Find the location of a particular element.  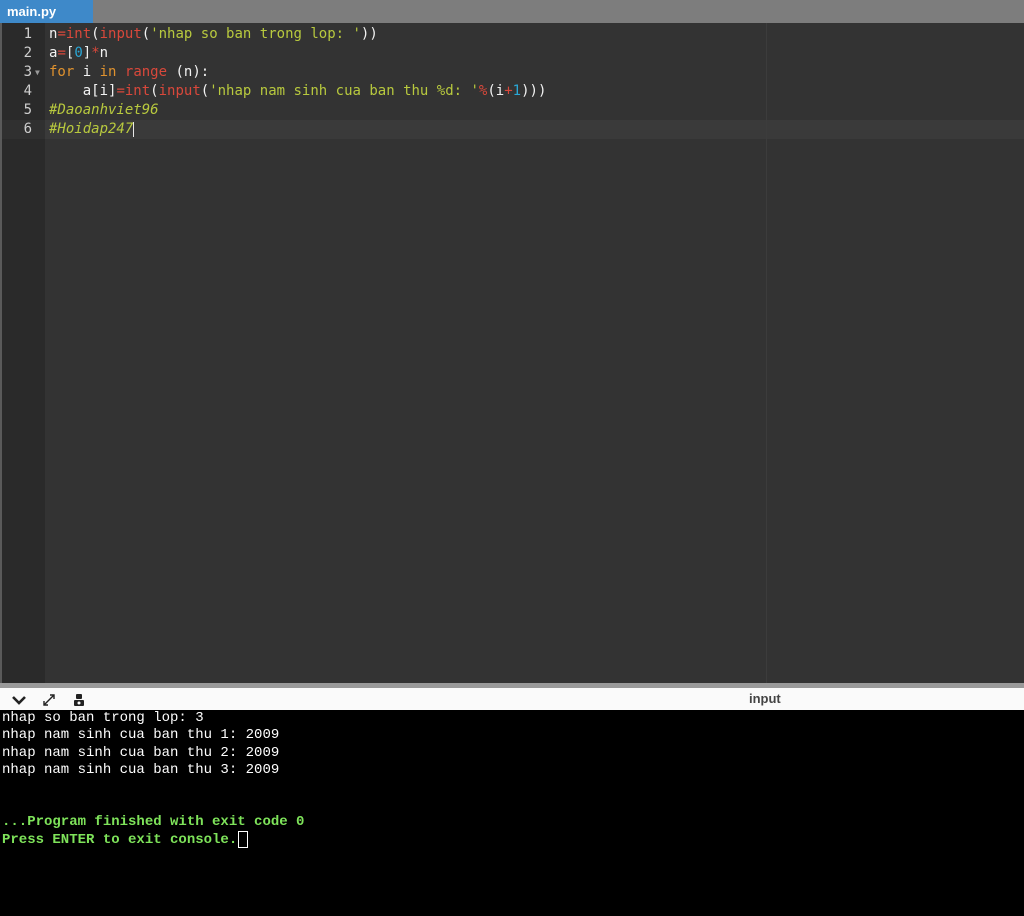

code-token: range is located at coordinates (146, 72).